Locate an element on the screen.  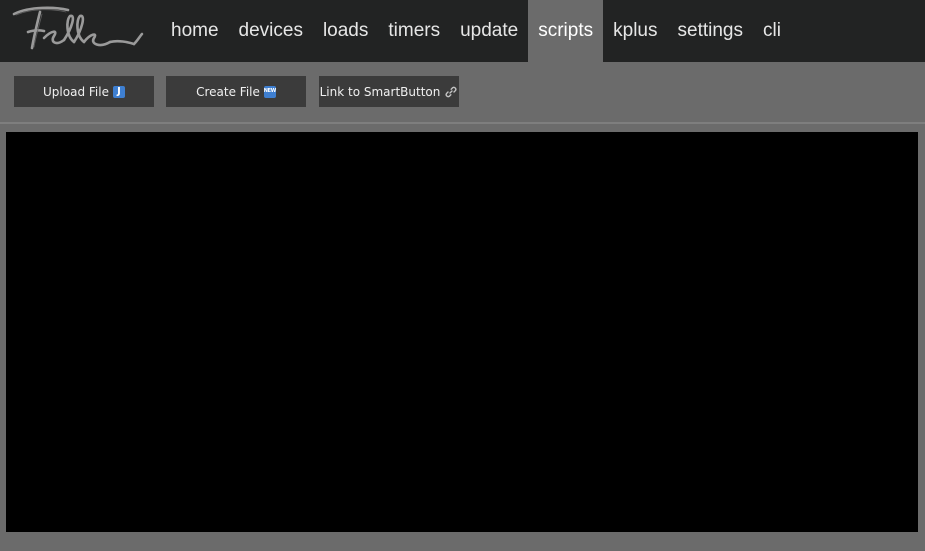
upload-file-button: Upload File J is located at coordinates (84, 91).